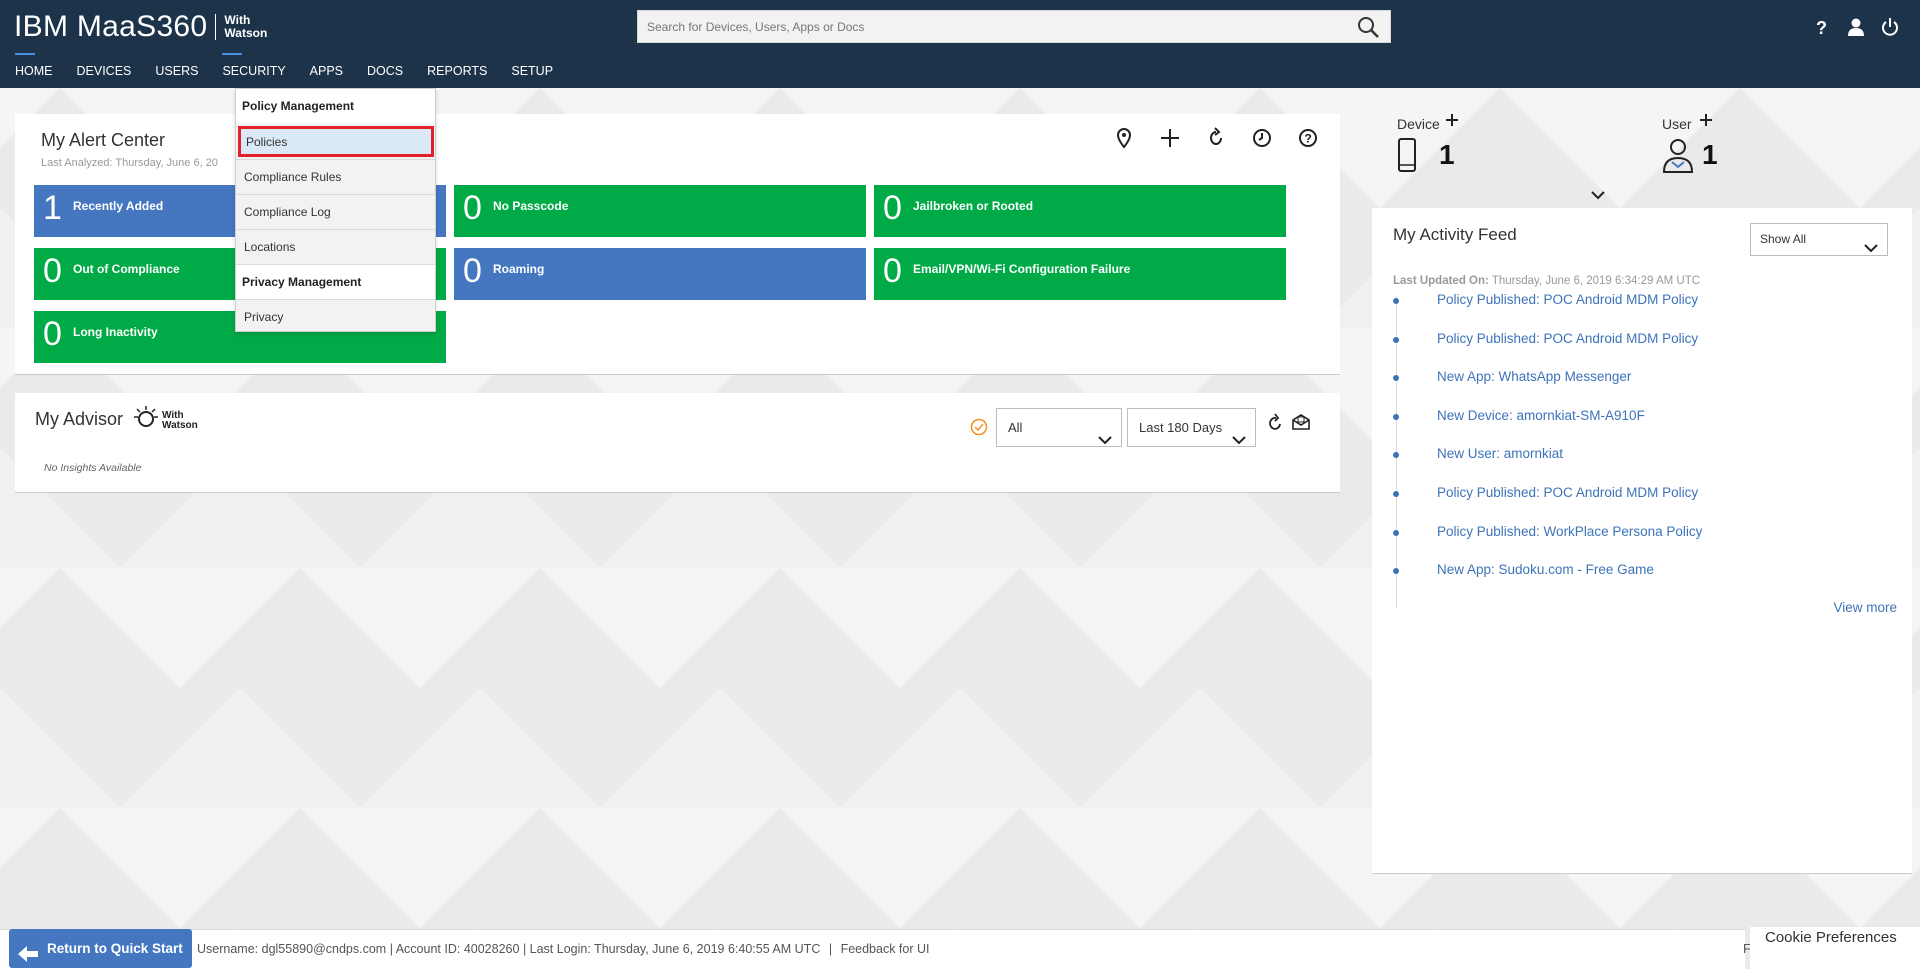 This screenshot has height=969, width=1920. What do you see at coordinates (519, 269) in the screenshot?
I see `tile-label: Roaming` at bounding box center [519, 269].